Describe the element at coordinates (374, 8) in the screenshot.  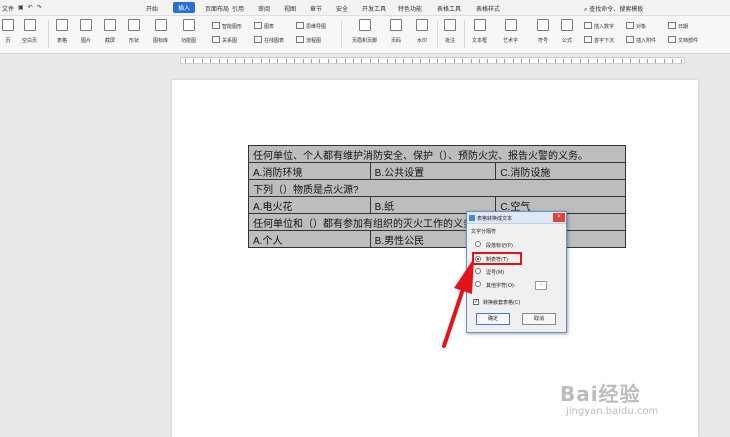
I see `tab-developer: 开发工具` at that location.